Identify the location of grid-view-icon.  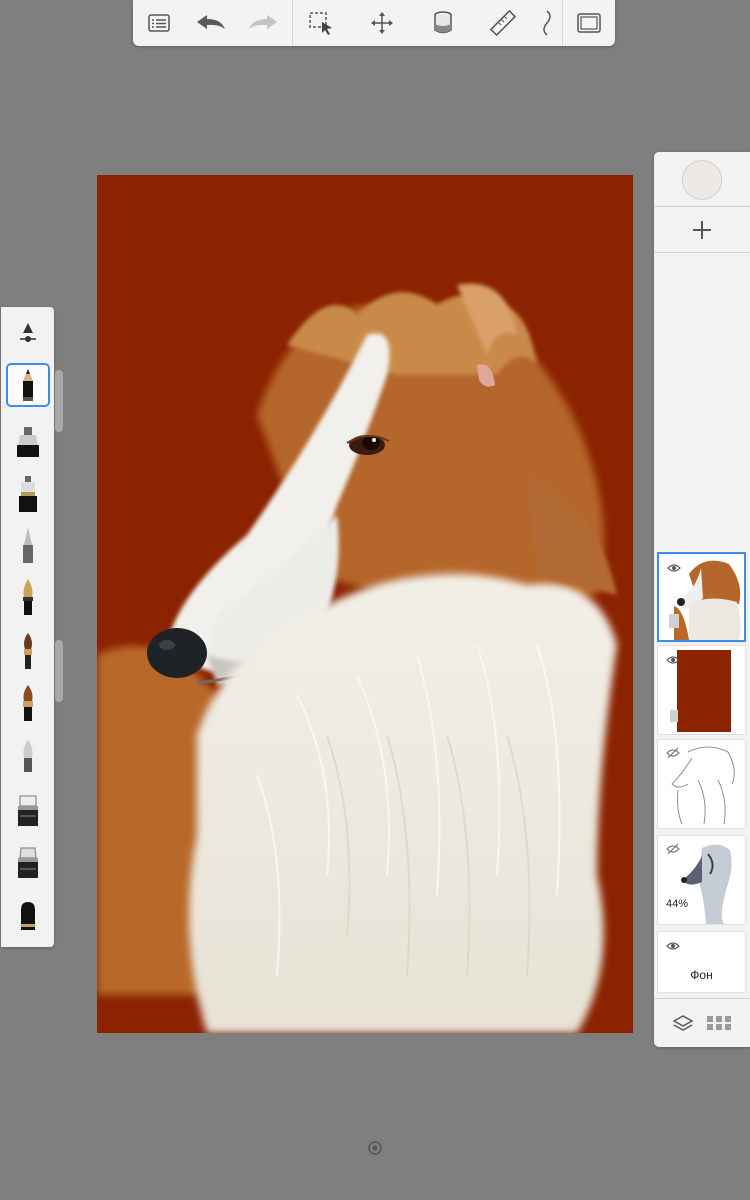
(719, 1023).